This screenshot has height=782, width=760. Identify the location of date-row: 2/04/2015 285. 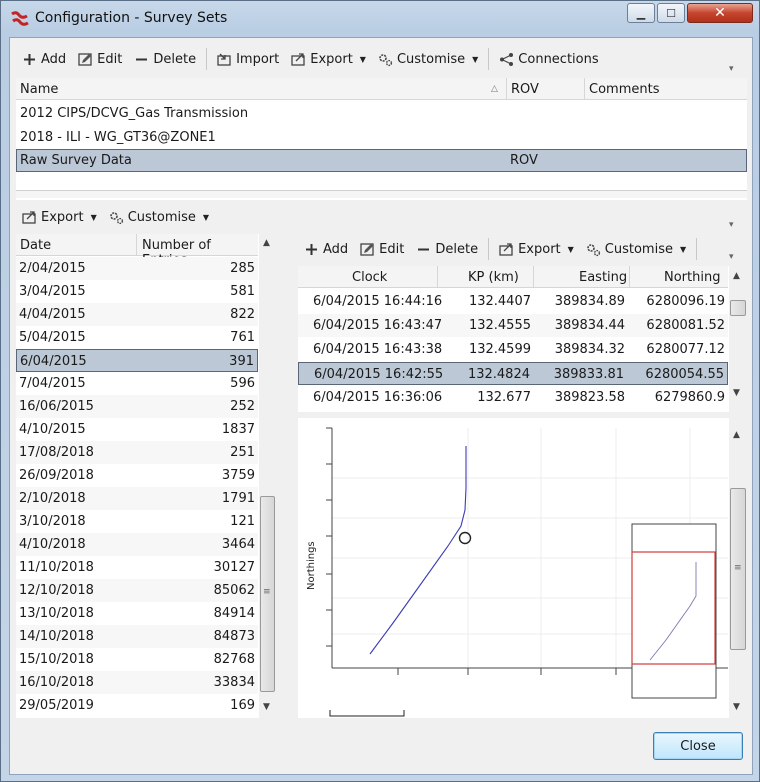
(137, 268).